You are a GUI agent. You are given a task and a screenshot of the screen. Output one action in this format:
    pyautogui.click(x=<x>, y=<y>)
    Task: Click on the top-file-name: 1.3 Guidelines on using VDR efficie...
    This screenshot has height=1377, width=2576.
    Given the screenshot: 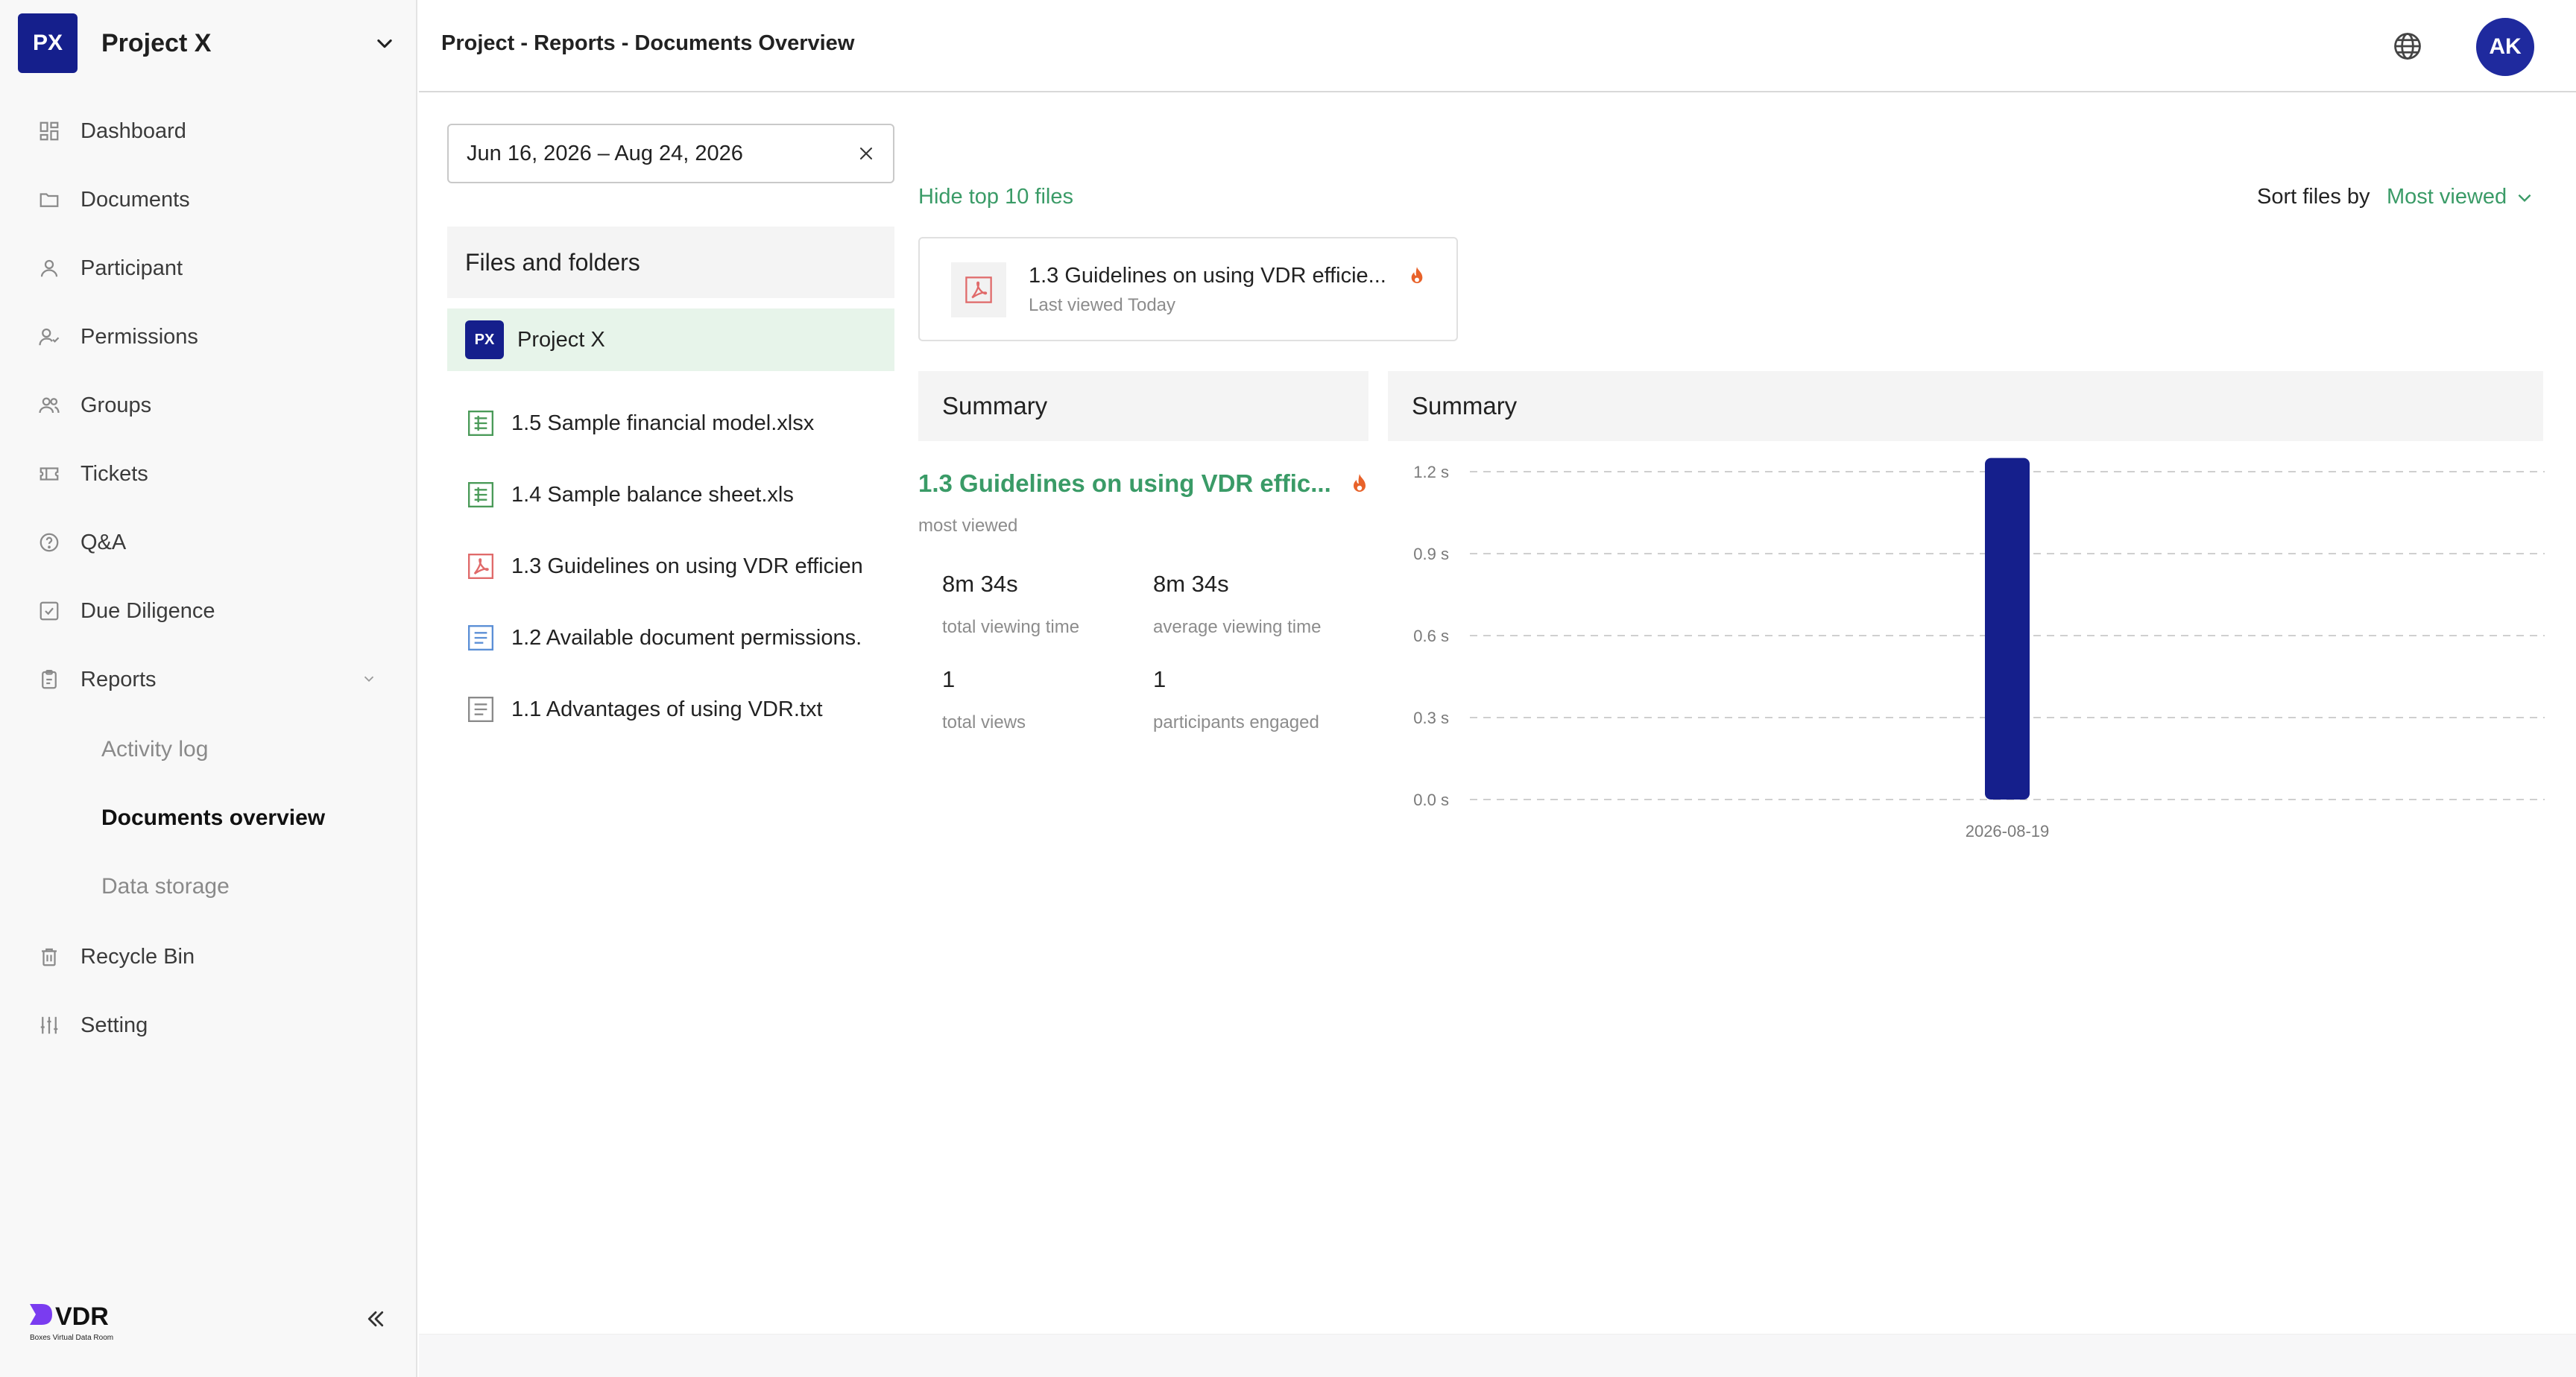 What is the action you would take?
    pyautogui.click(x=1207, y=276)
    